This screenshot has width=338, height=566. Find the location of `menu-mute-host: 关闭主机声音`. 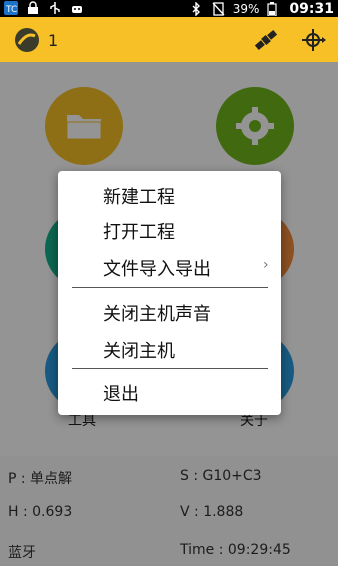

menu-mute-host: 关闭主机声音 is located at coordinates (157, 313).